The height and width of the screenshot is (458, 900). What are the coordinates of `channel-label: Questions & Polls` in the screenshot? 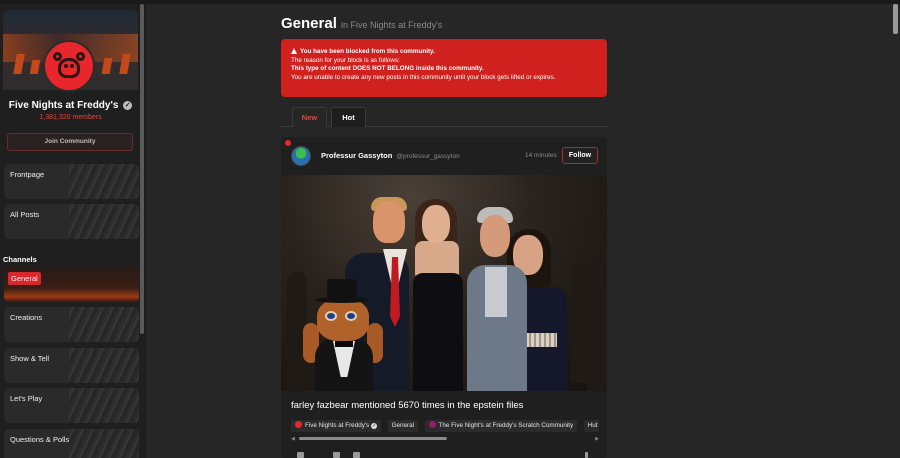 It's located at (40, 439).